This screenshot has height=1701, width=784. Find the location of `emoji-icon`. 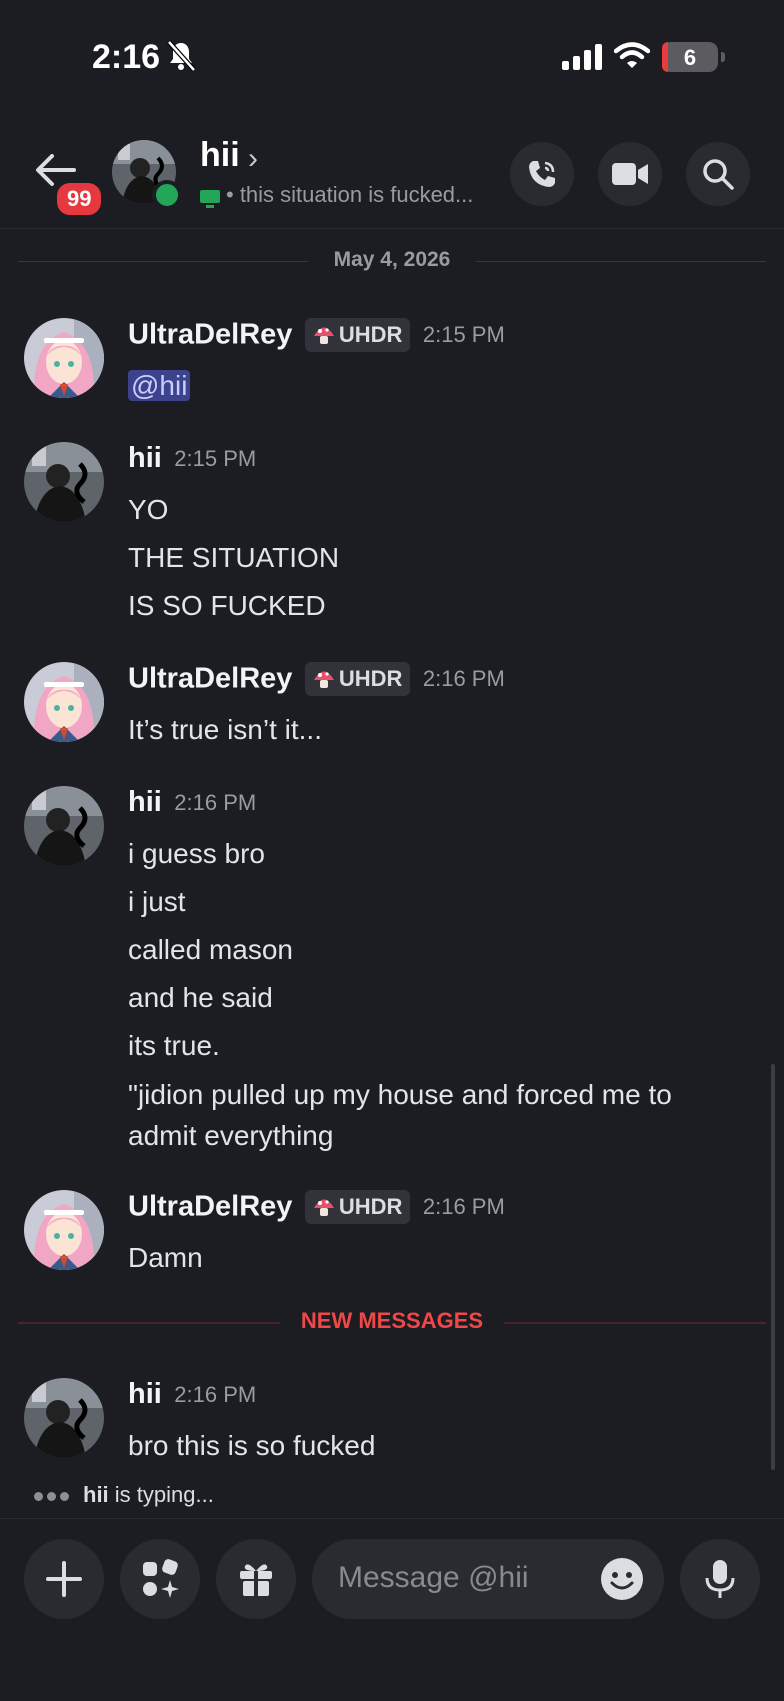

emoji-icon is located at coordinates (622, 1579).